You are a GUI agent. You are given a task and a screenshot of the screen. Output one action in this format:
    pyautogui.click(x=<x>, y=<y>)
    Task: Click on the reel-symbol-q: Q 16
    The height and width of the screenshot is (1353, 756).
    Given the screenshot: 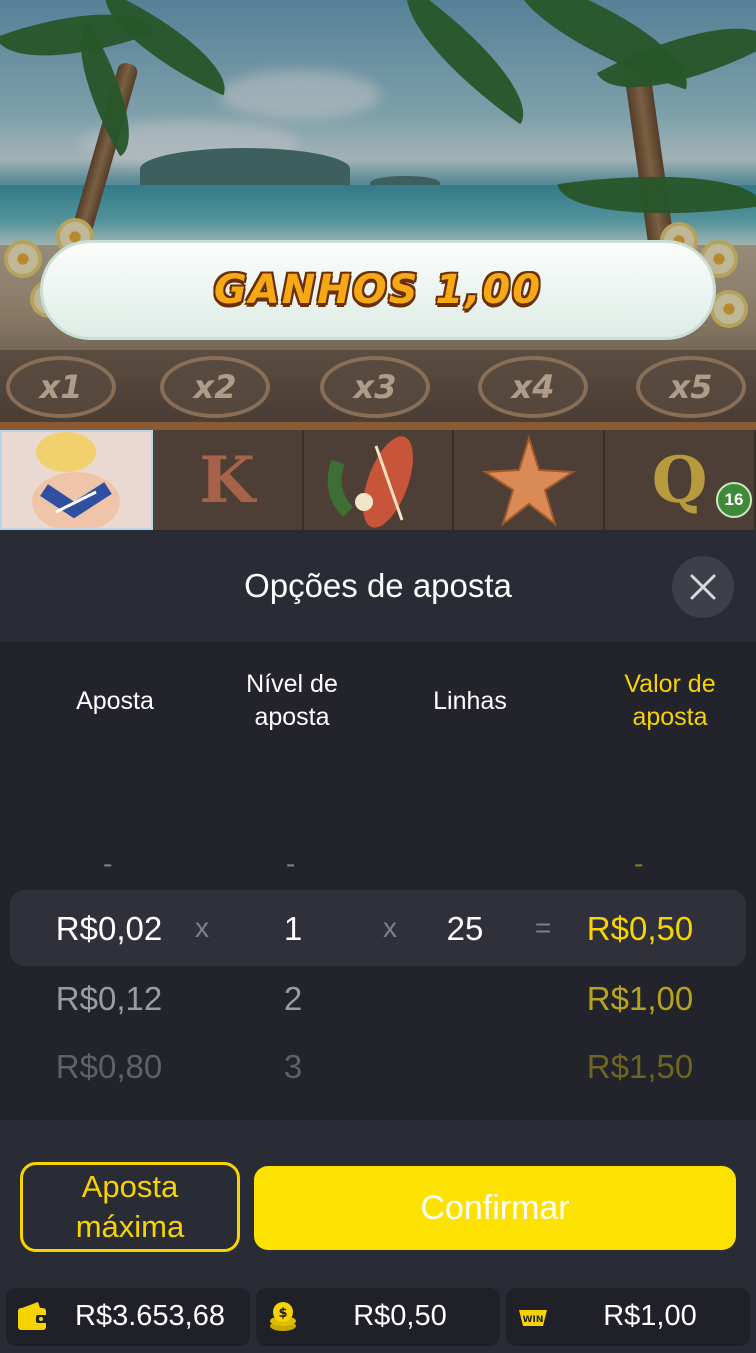 What is the action you would take?
    pyautogui.click(x=680, y=480)
    